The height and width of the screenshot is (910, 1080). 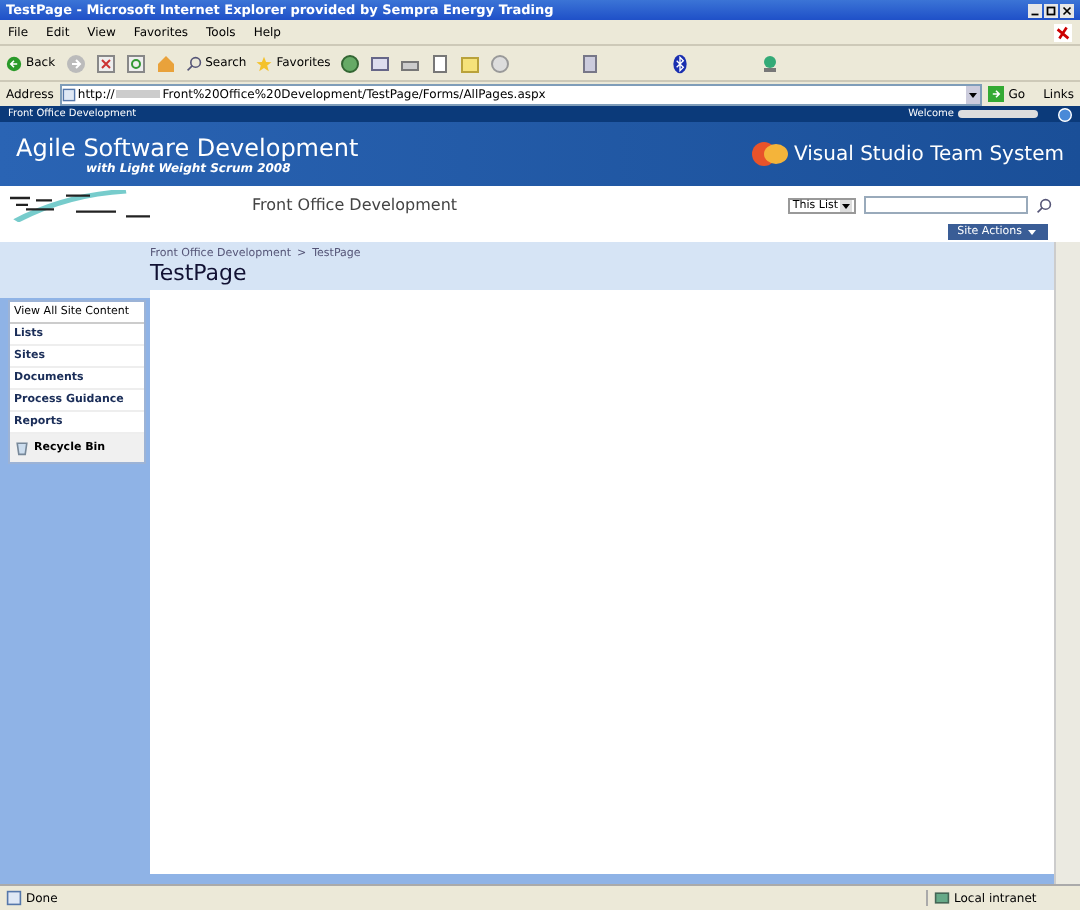 I want to click on product-logo-icon, so click(x=770, y=154).